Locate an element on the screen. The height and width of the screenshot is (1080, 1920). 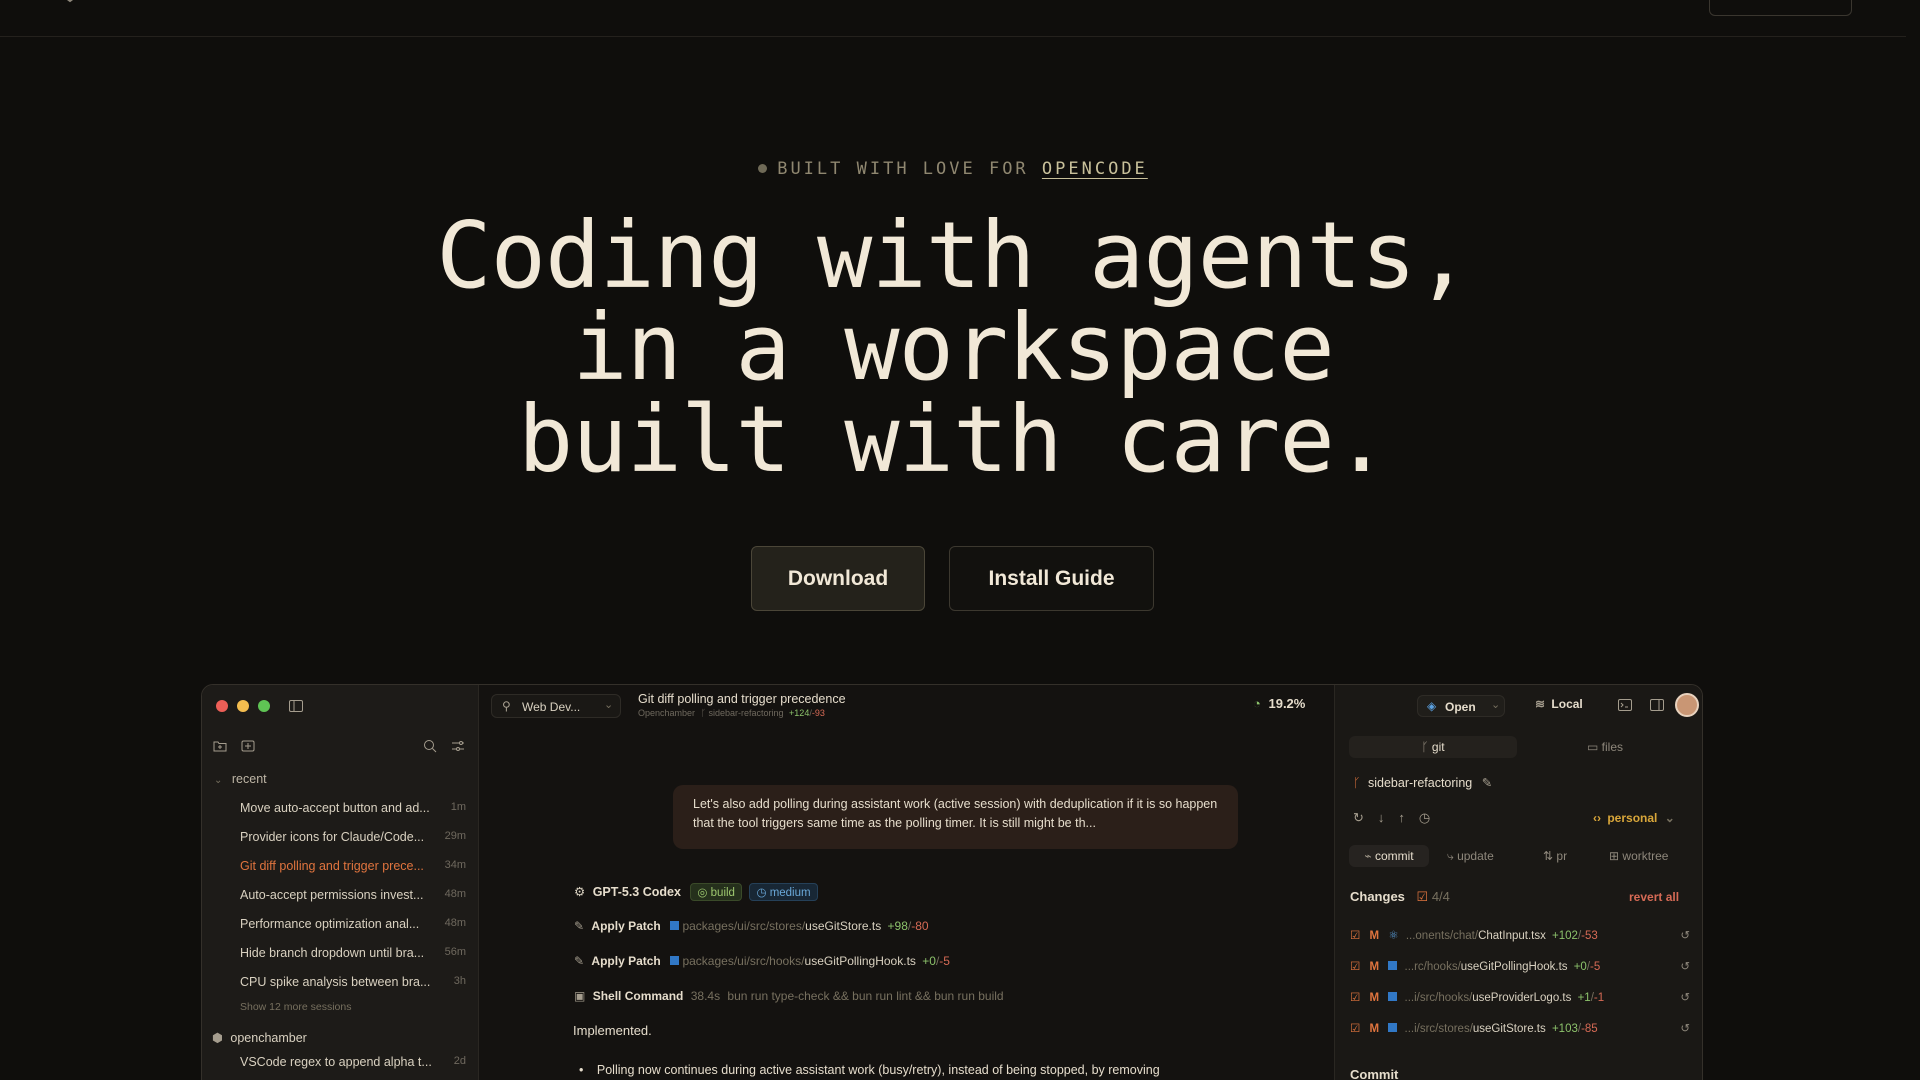
session-item: CPU spike analysis between bra... 3h is located at coordinates (355, 985).